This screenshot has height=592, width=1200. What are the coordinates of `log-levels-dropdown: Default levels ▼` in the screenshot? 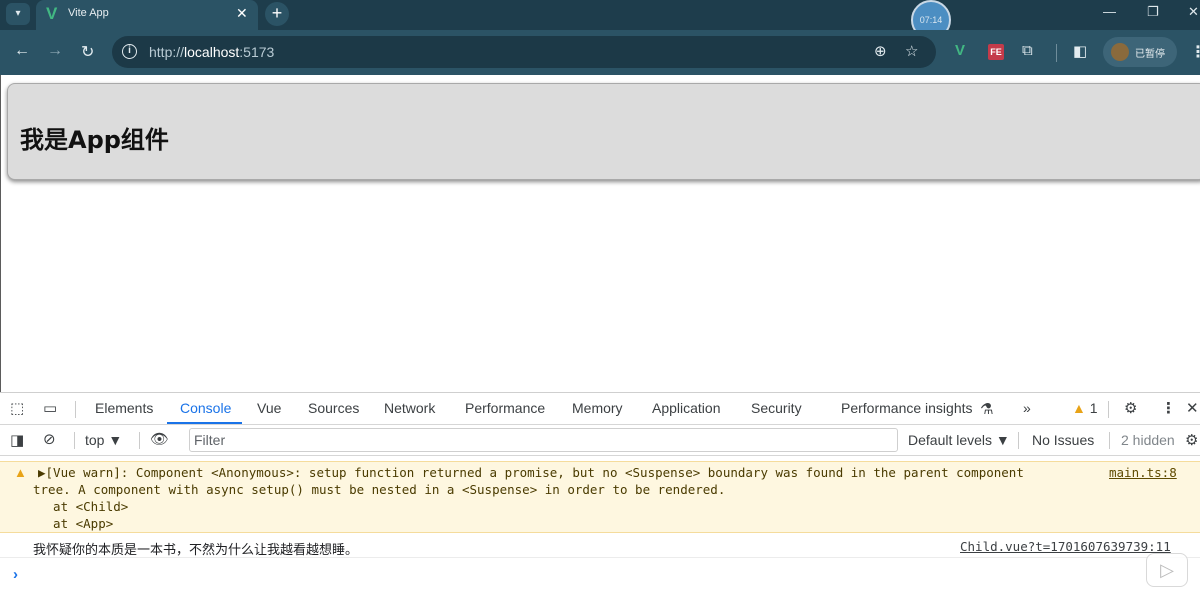 It's located at (959, 440).